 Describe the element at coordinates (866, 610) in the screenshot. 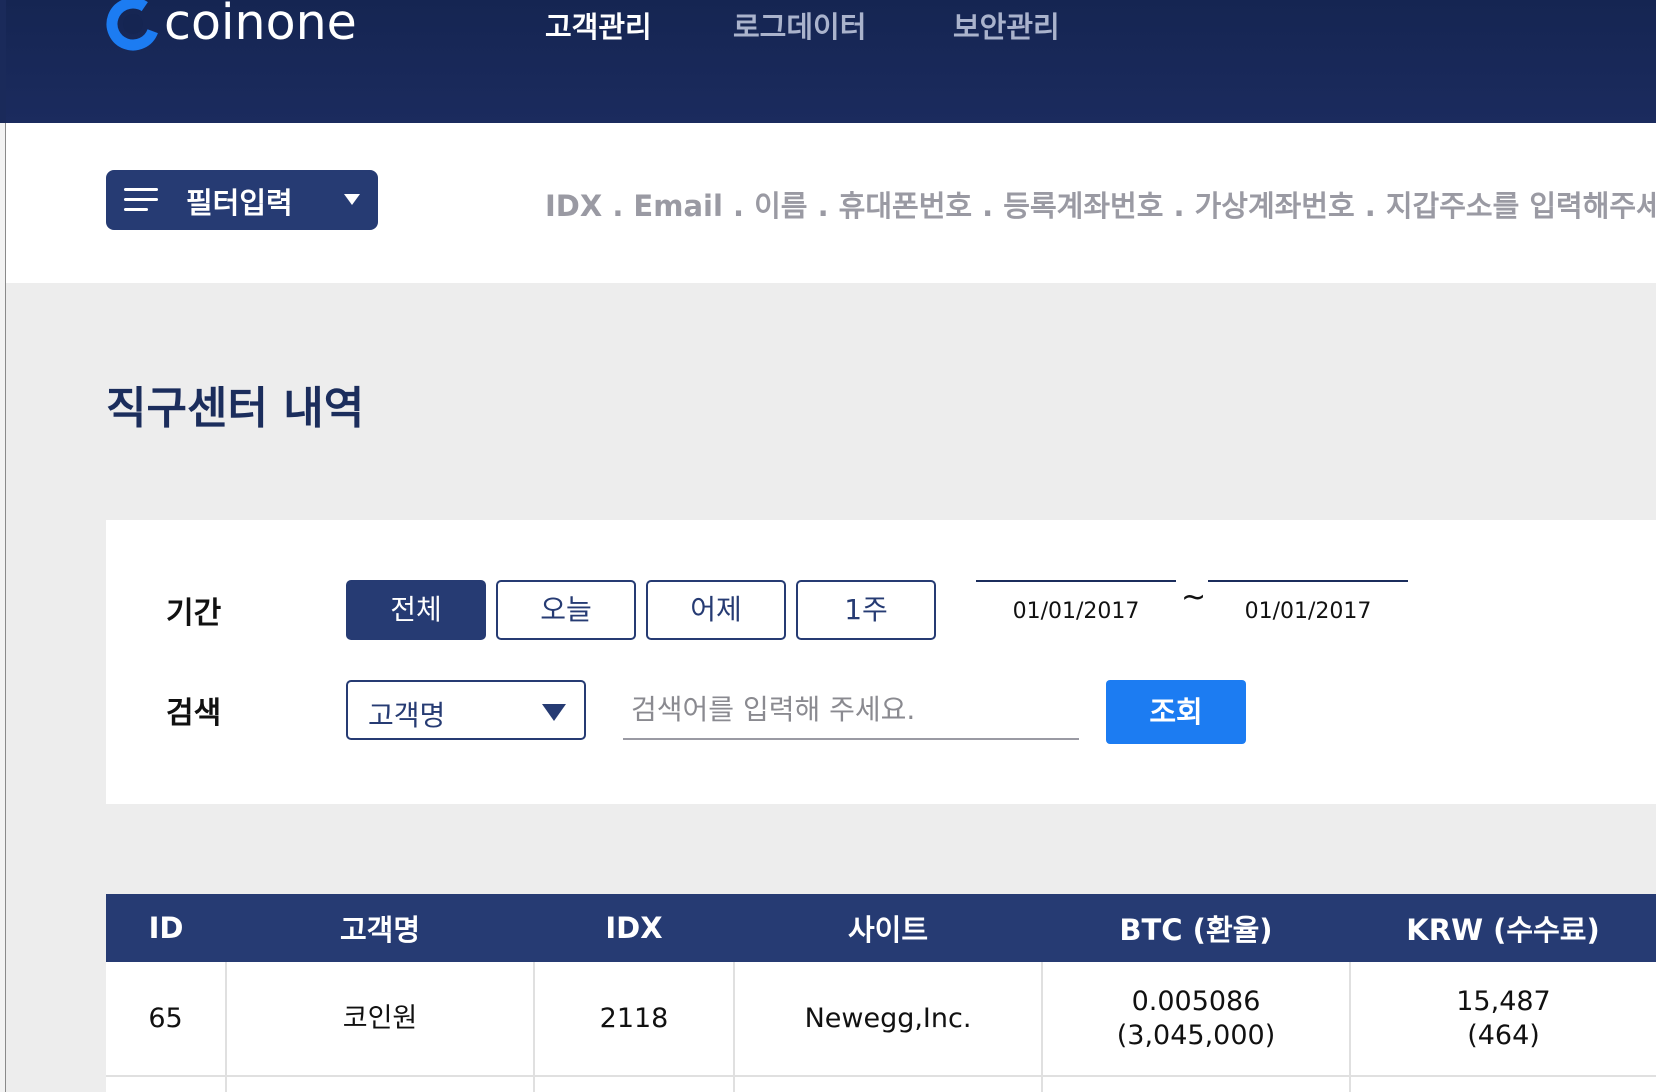

I see `period-week-button: 1주` at that location.